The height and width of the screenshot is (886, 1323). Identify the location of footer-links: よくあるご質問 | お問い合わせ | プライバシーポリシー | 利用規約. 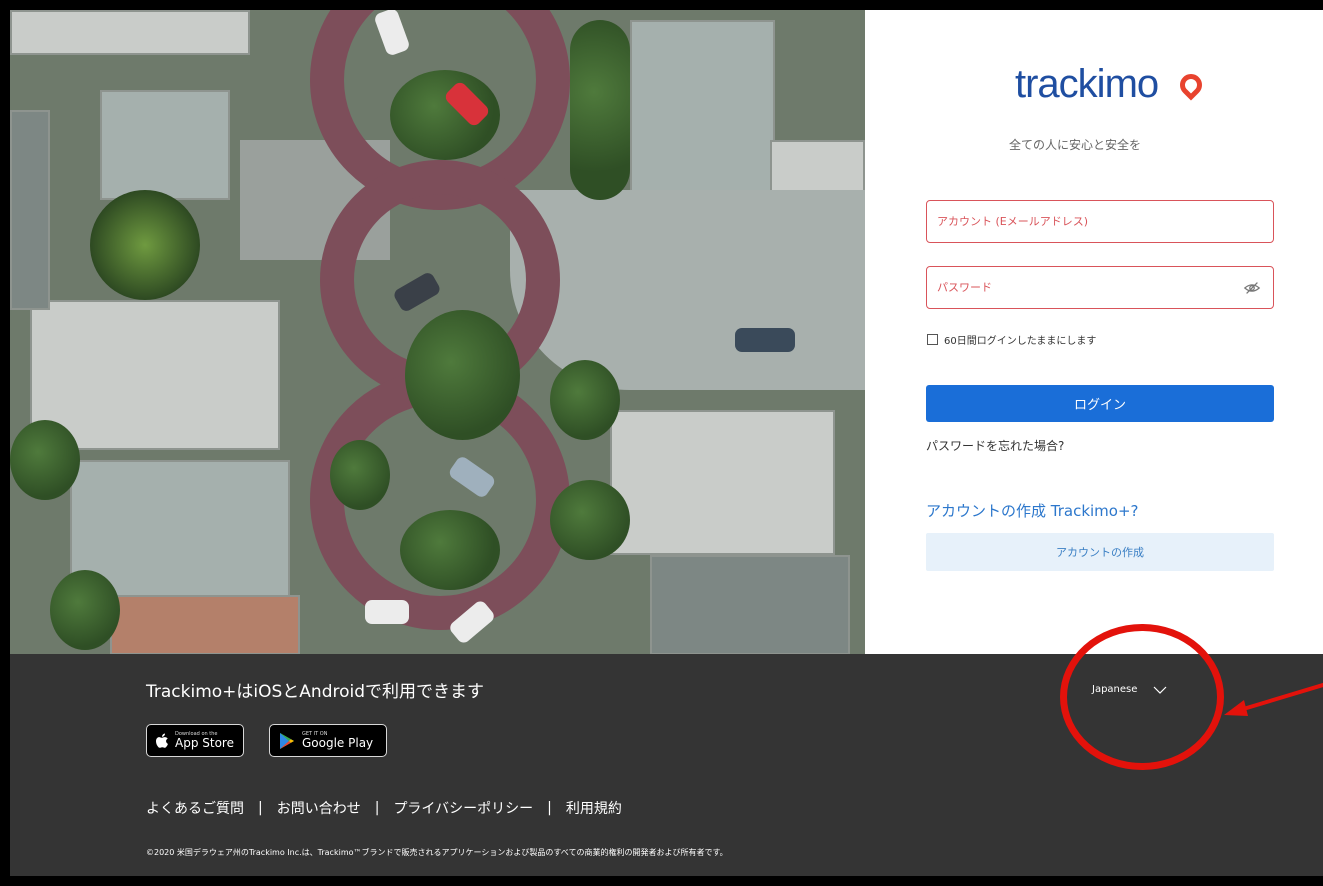
(384, 808).